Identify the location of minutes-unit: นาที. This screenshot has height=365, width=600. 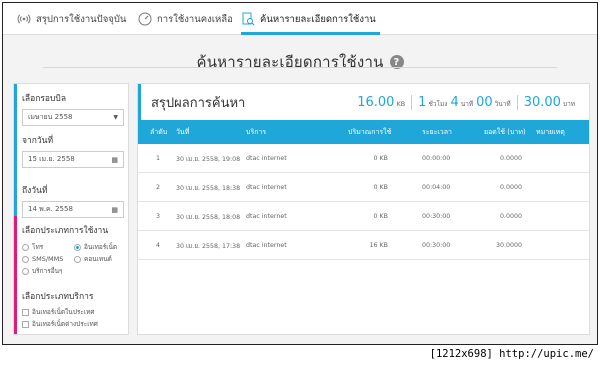
(467, 103).